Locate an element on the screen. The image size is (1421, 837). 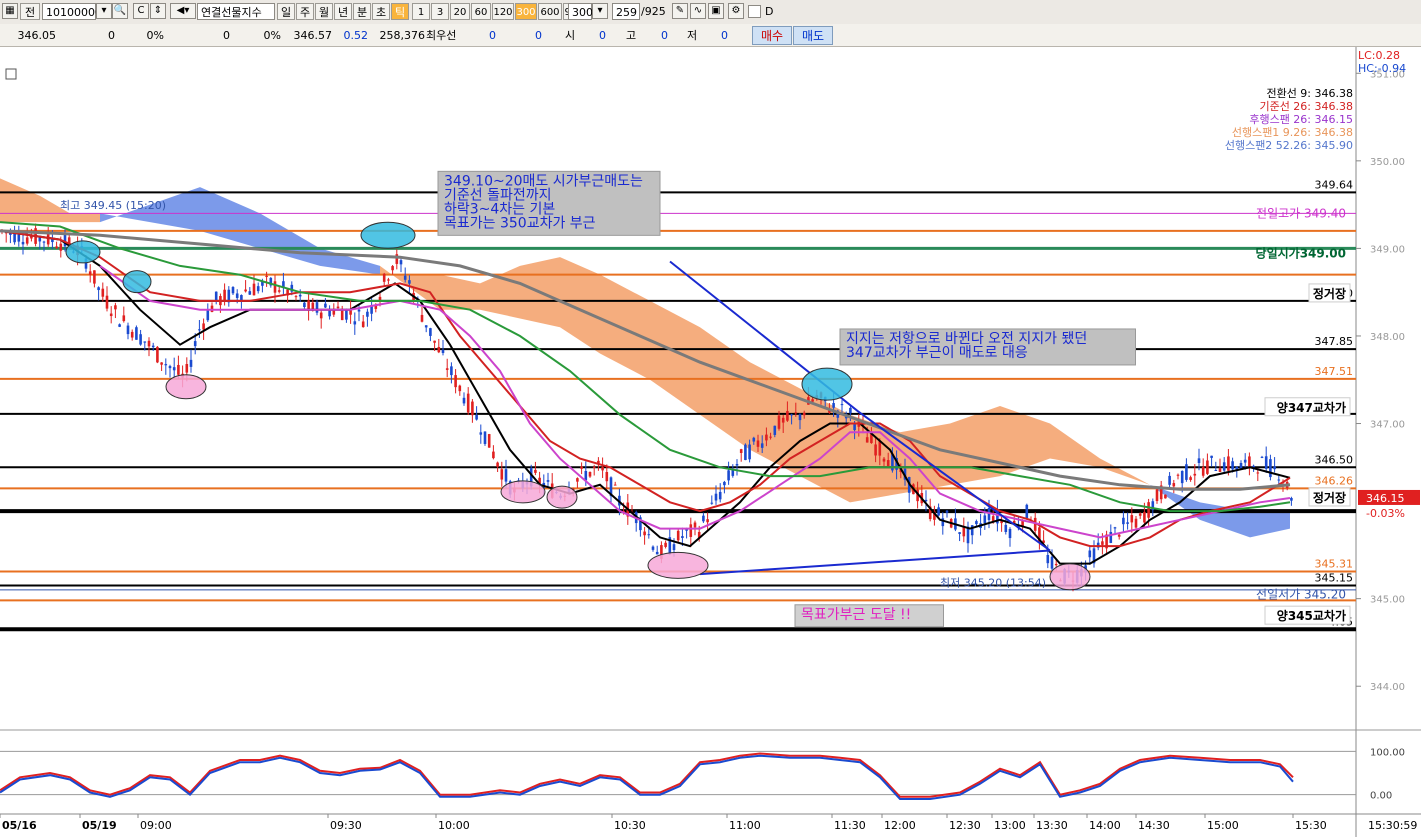
high-value: 0 is located at coordinates (664, 35).